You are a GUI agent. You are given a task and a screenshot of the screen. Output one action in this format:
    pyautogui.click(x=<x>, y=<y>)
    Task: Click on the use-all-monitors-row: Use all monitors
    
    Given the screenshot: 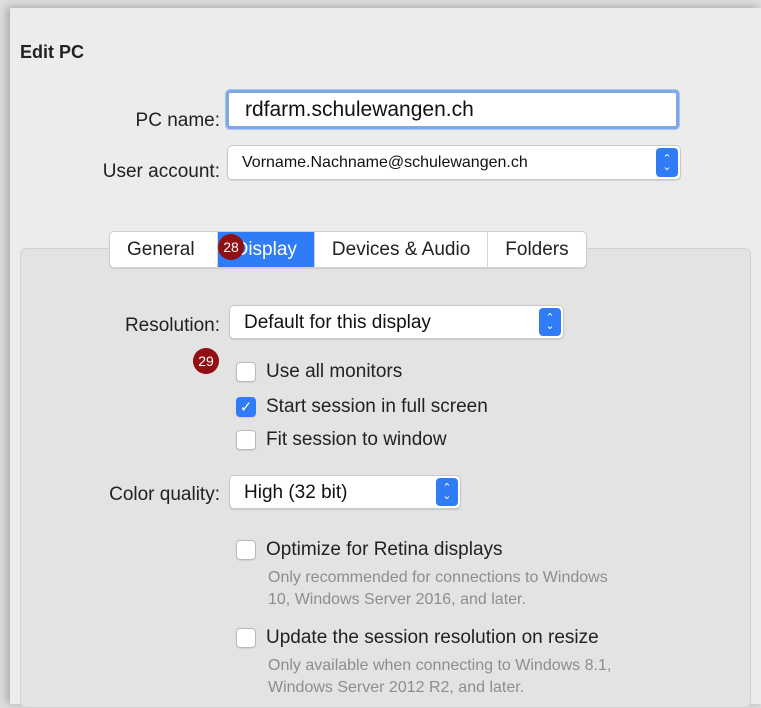 What is the action you would take?
    pyautogui.click(x=319, y=372)
    